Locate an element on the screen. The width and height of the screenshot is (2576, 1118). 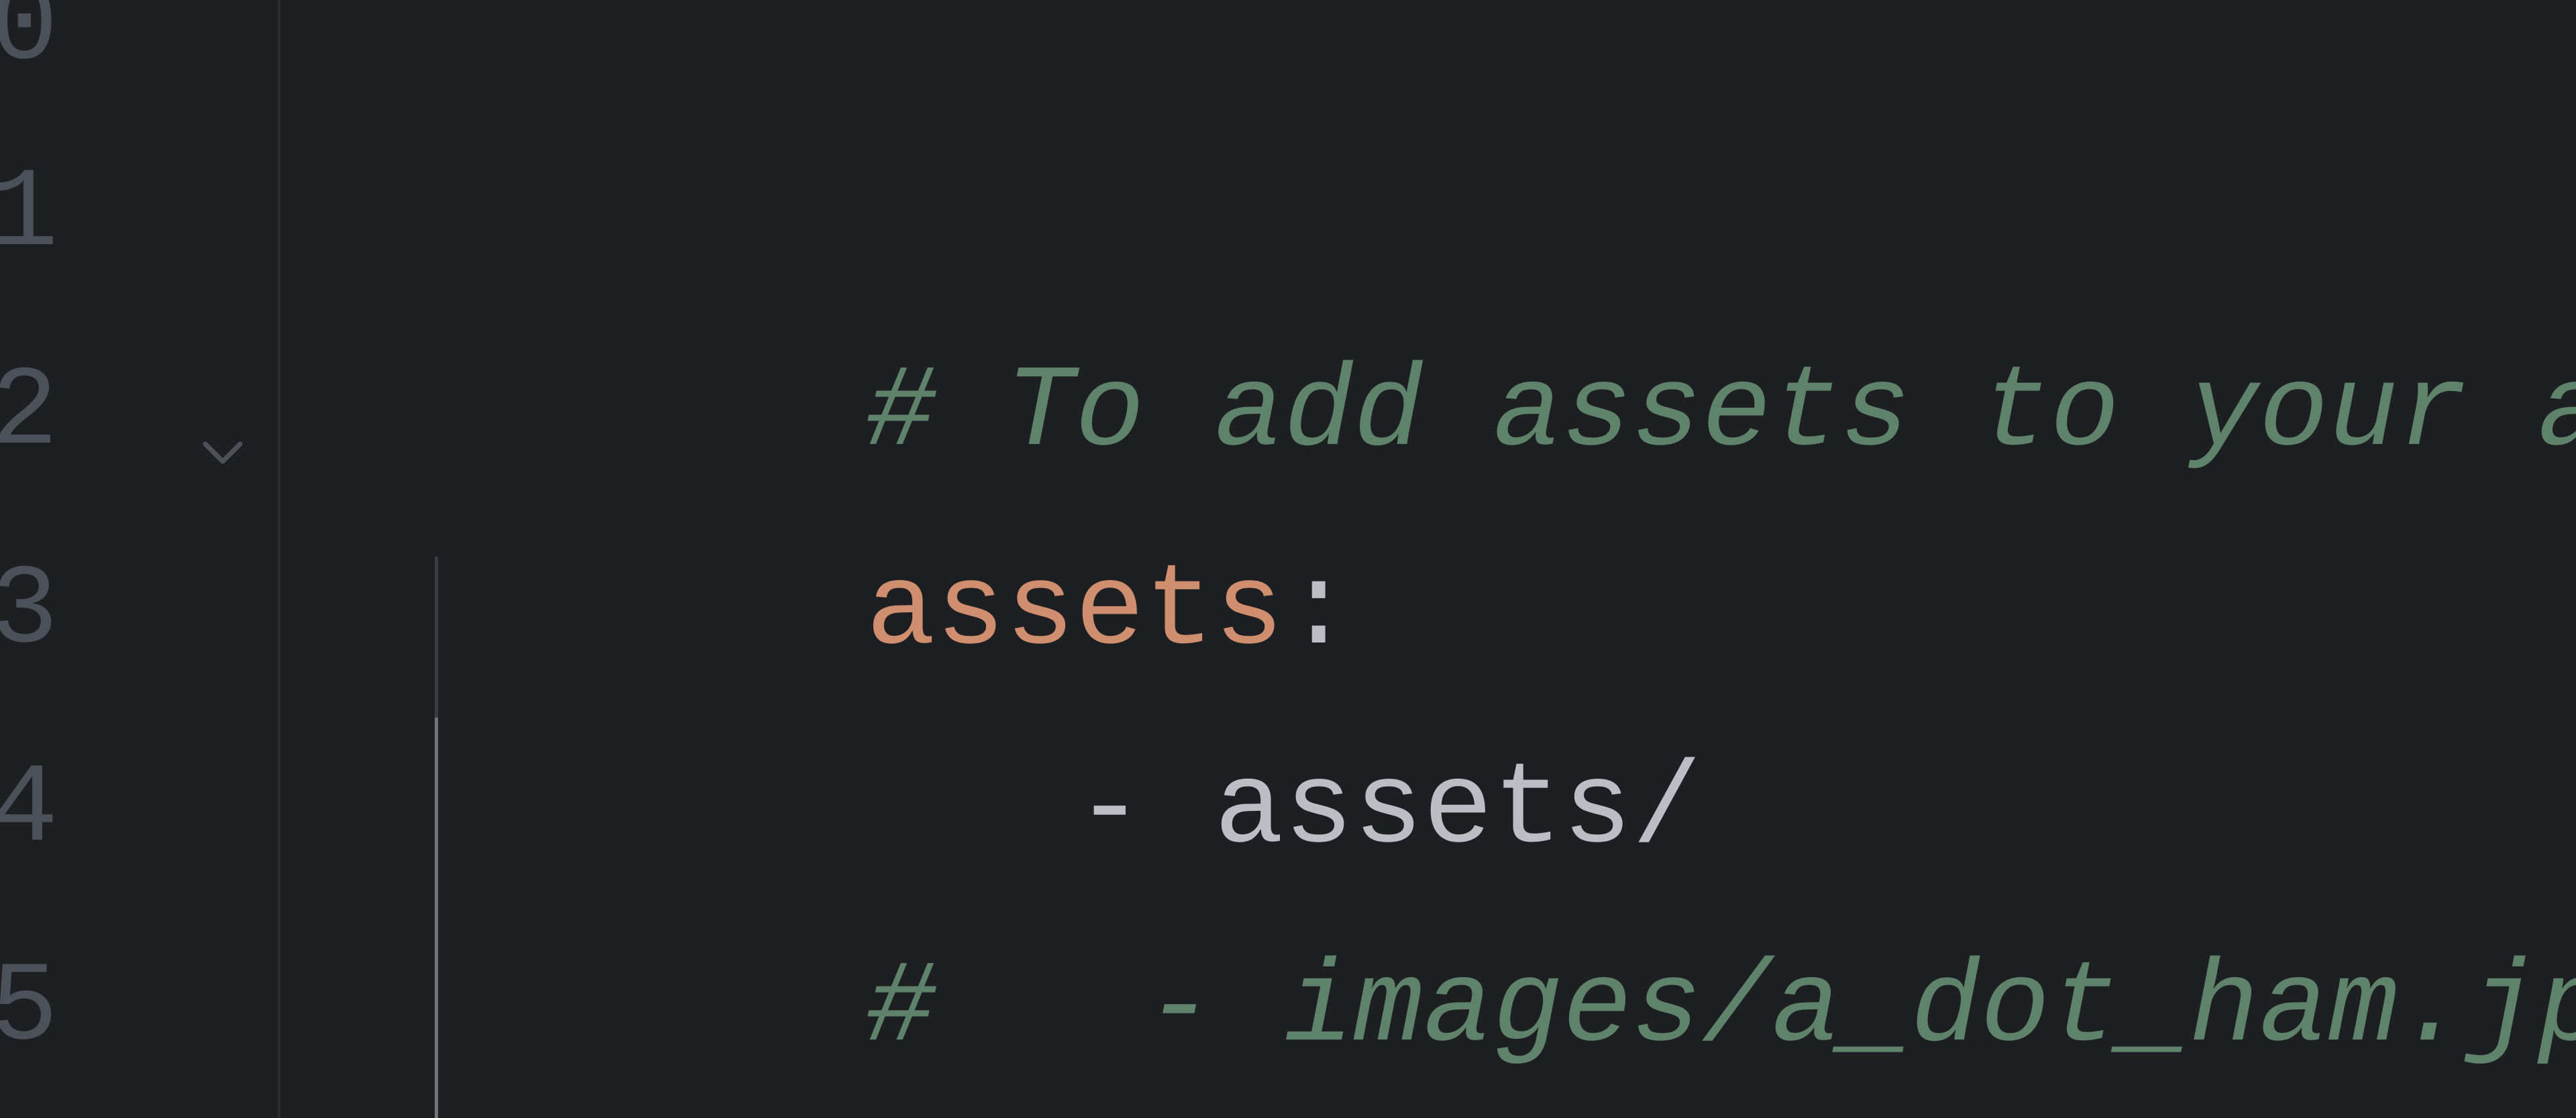
line-number-gutter: 0 1 2 3 4 5 is located at coordinates (139, 559).